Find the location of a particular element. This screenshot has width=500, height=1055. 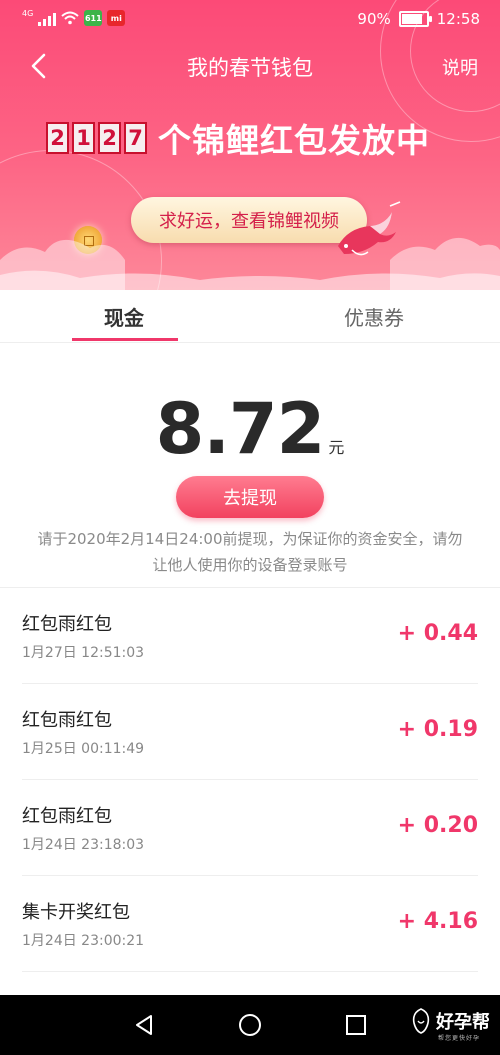

wallet-tabs: 现金 优惠券 is located at coordinates (250, 316).